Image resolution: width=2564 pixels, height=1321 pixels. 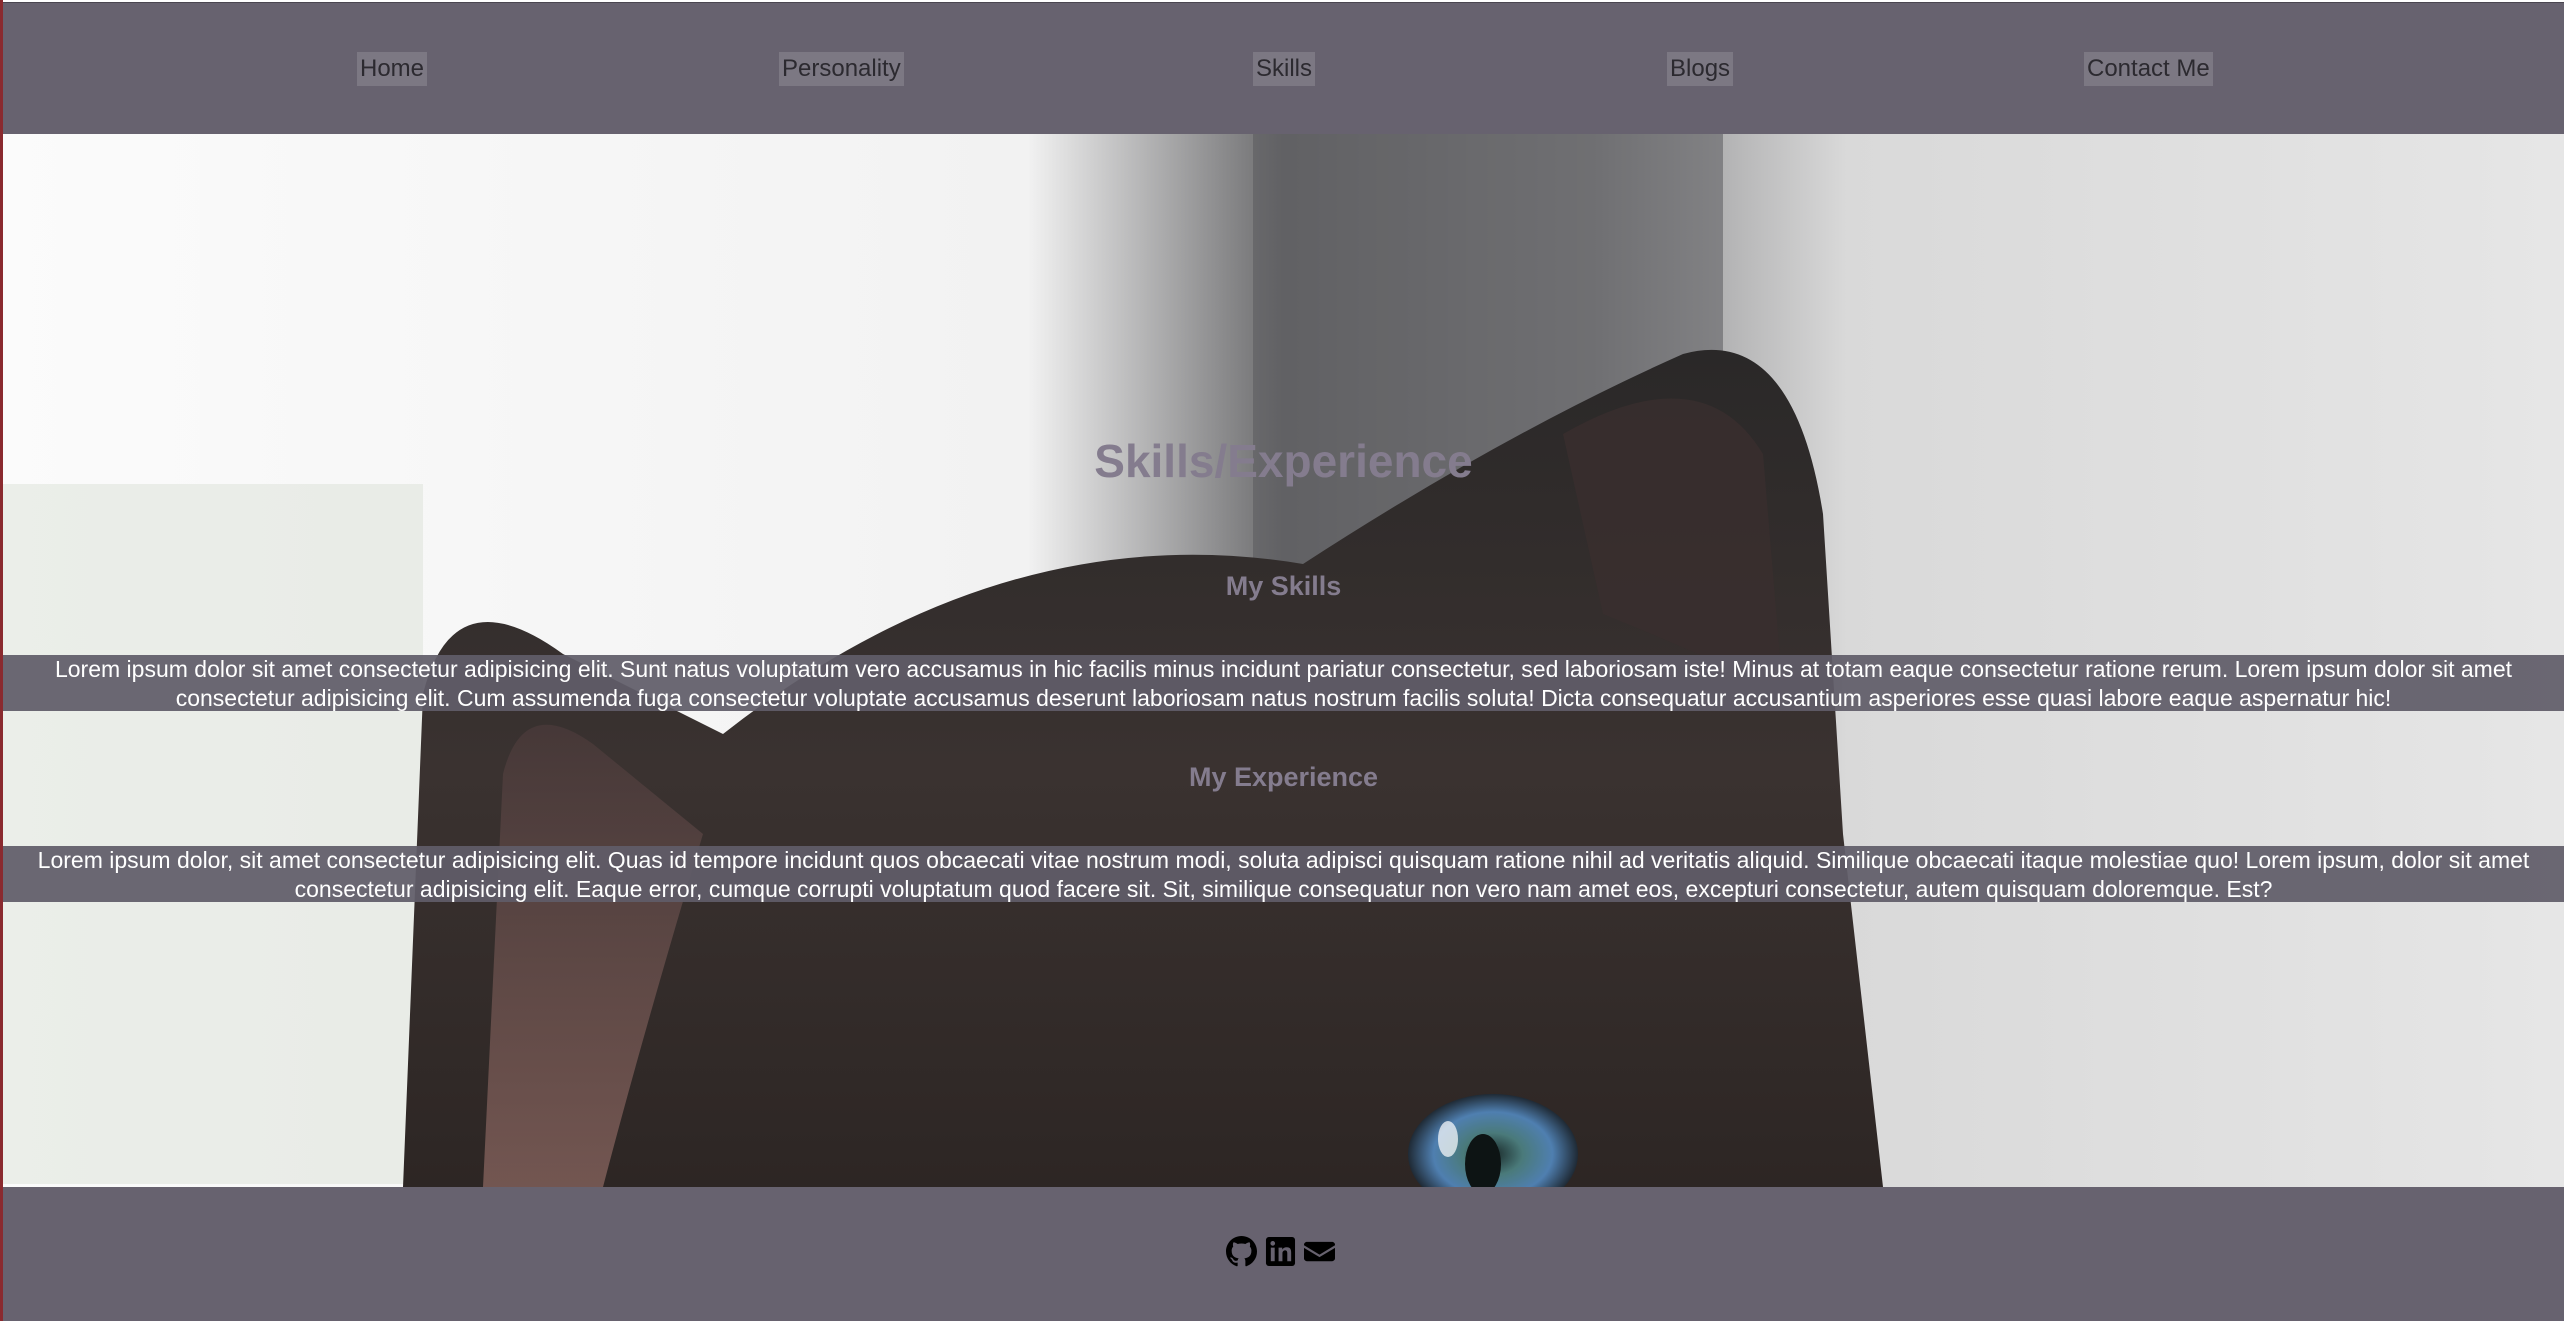 I want to click on social-links, so click(x=1280, y=1251).